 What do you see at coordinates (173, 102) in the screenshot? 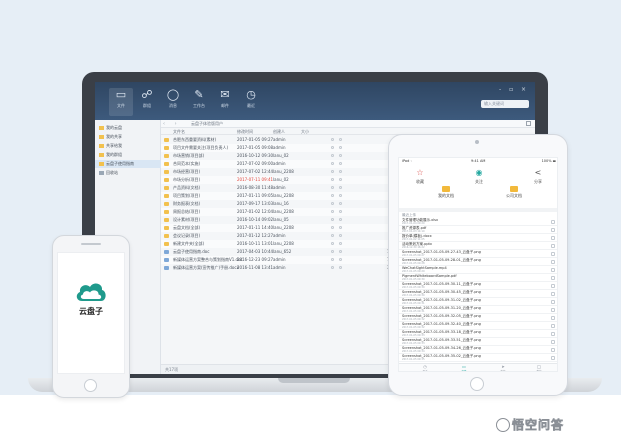
I see `header-button-messages: ◯ 消息` at bounding box center [173, 102].